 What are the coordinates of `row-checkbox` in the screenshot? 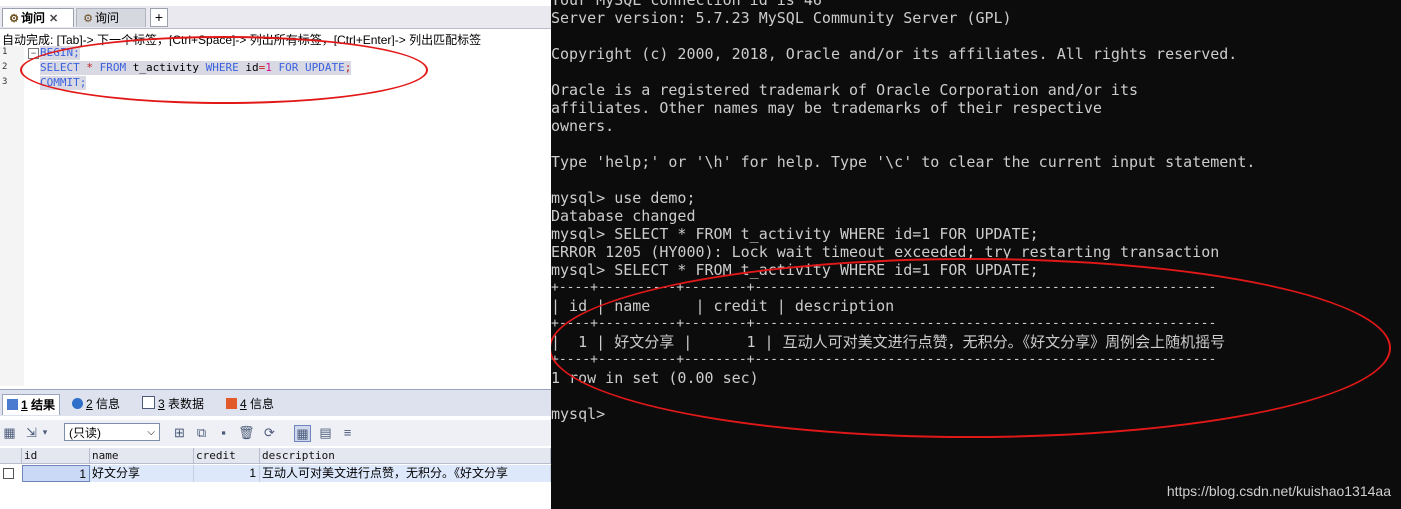 It's located at (8, 473).